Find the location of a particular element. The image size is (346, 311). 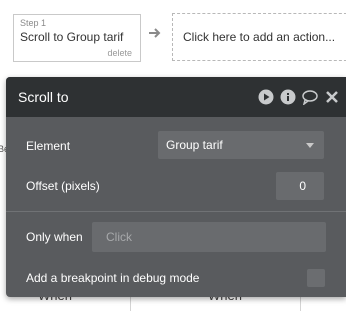

arrow-right-icon is located at coordinates (155, 33).